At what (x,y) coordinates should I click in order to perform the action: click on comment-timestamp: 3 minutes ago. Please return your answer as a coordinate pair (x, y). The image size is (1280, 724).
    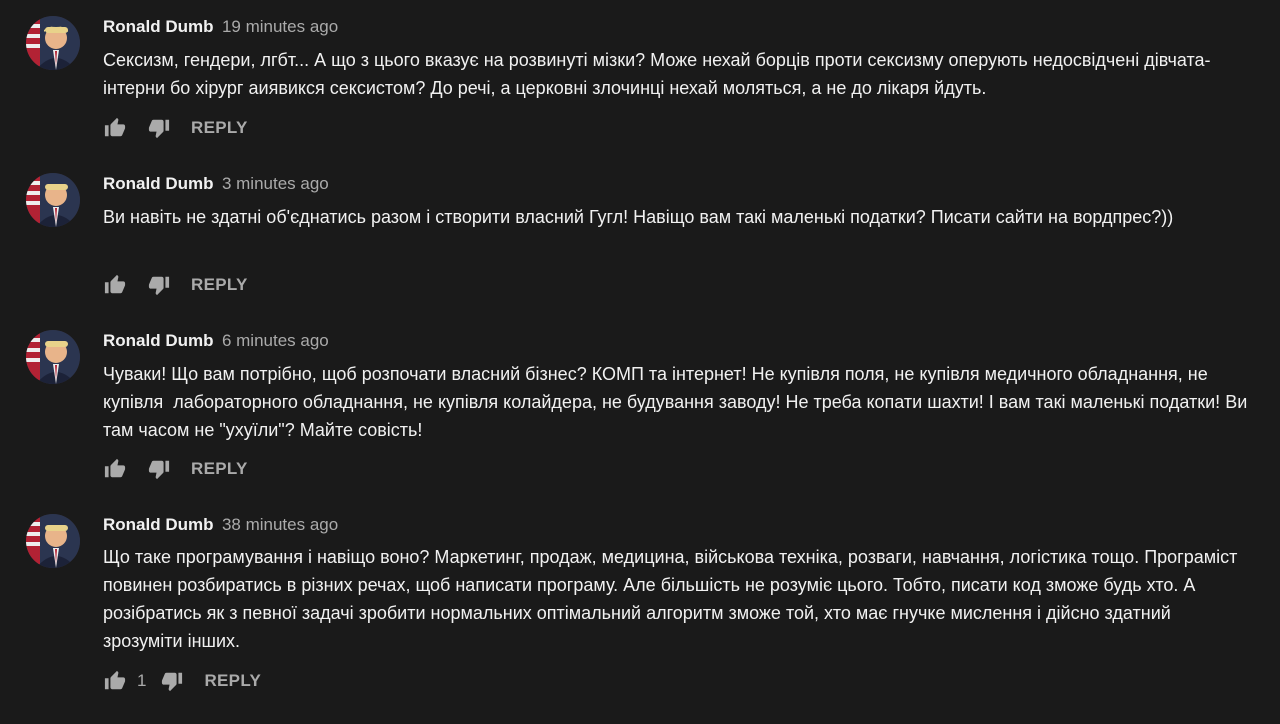
    Looking at the image, I should click on (275, 183).